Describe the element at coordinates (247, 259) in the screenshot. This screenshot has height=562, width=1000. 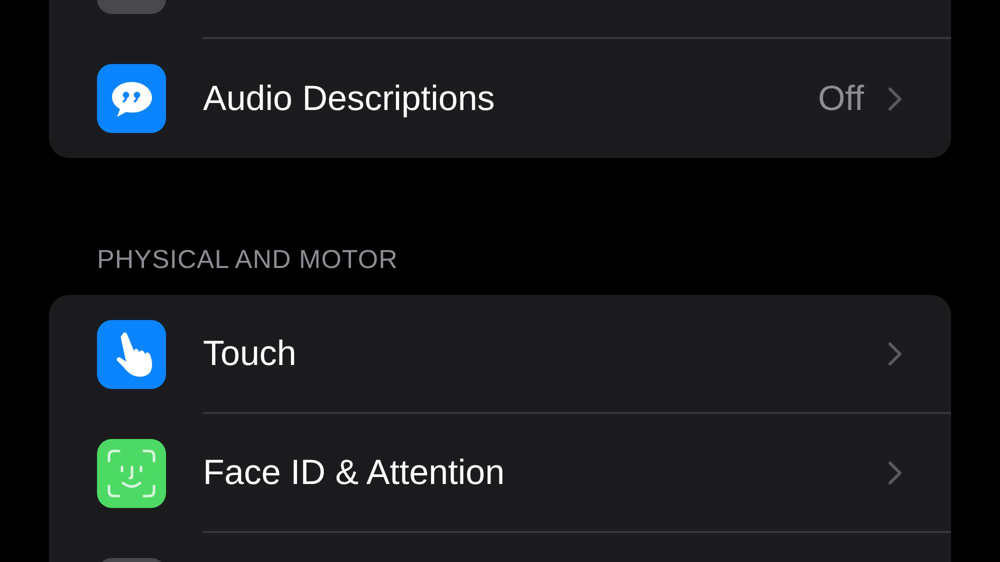
I see `section-header: PHYSICAL AND MOTOR` at that location.